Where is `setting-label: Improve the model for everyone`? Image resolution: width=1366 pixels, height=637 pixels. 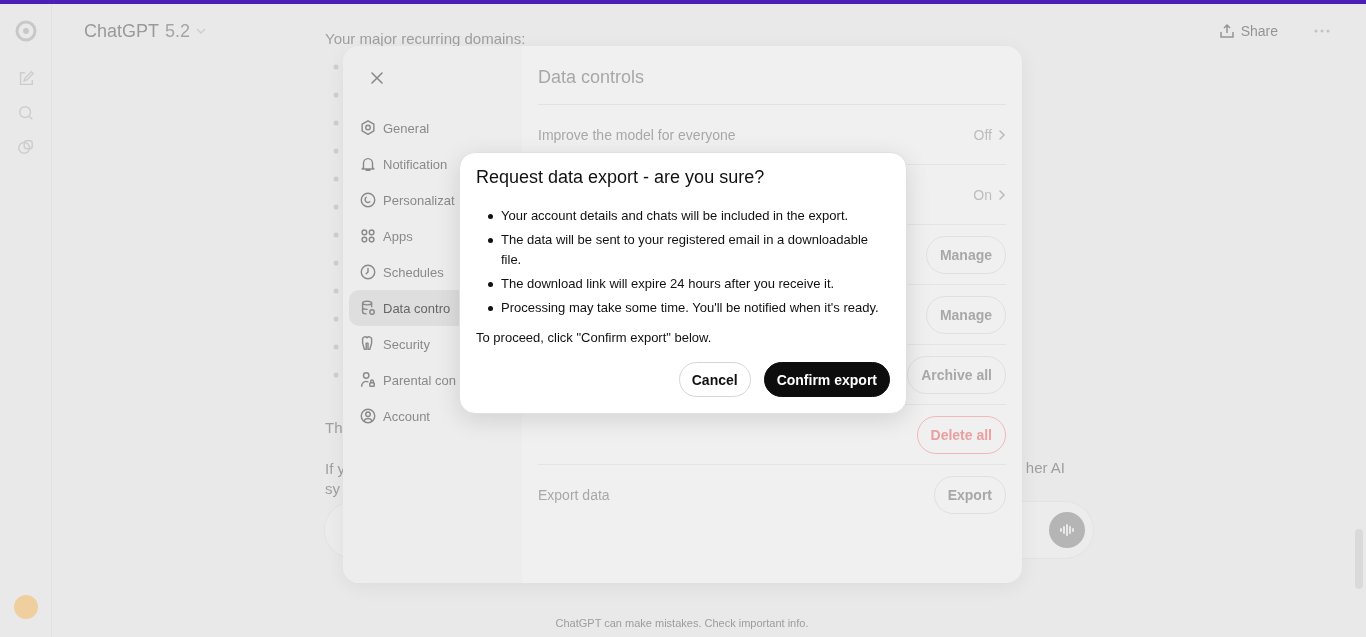 setting-label: Improve the model for everyone is located at coordinates (637, 134).